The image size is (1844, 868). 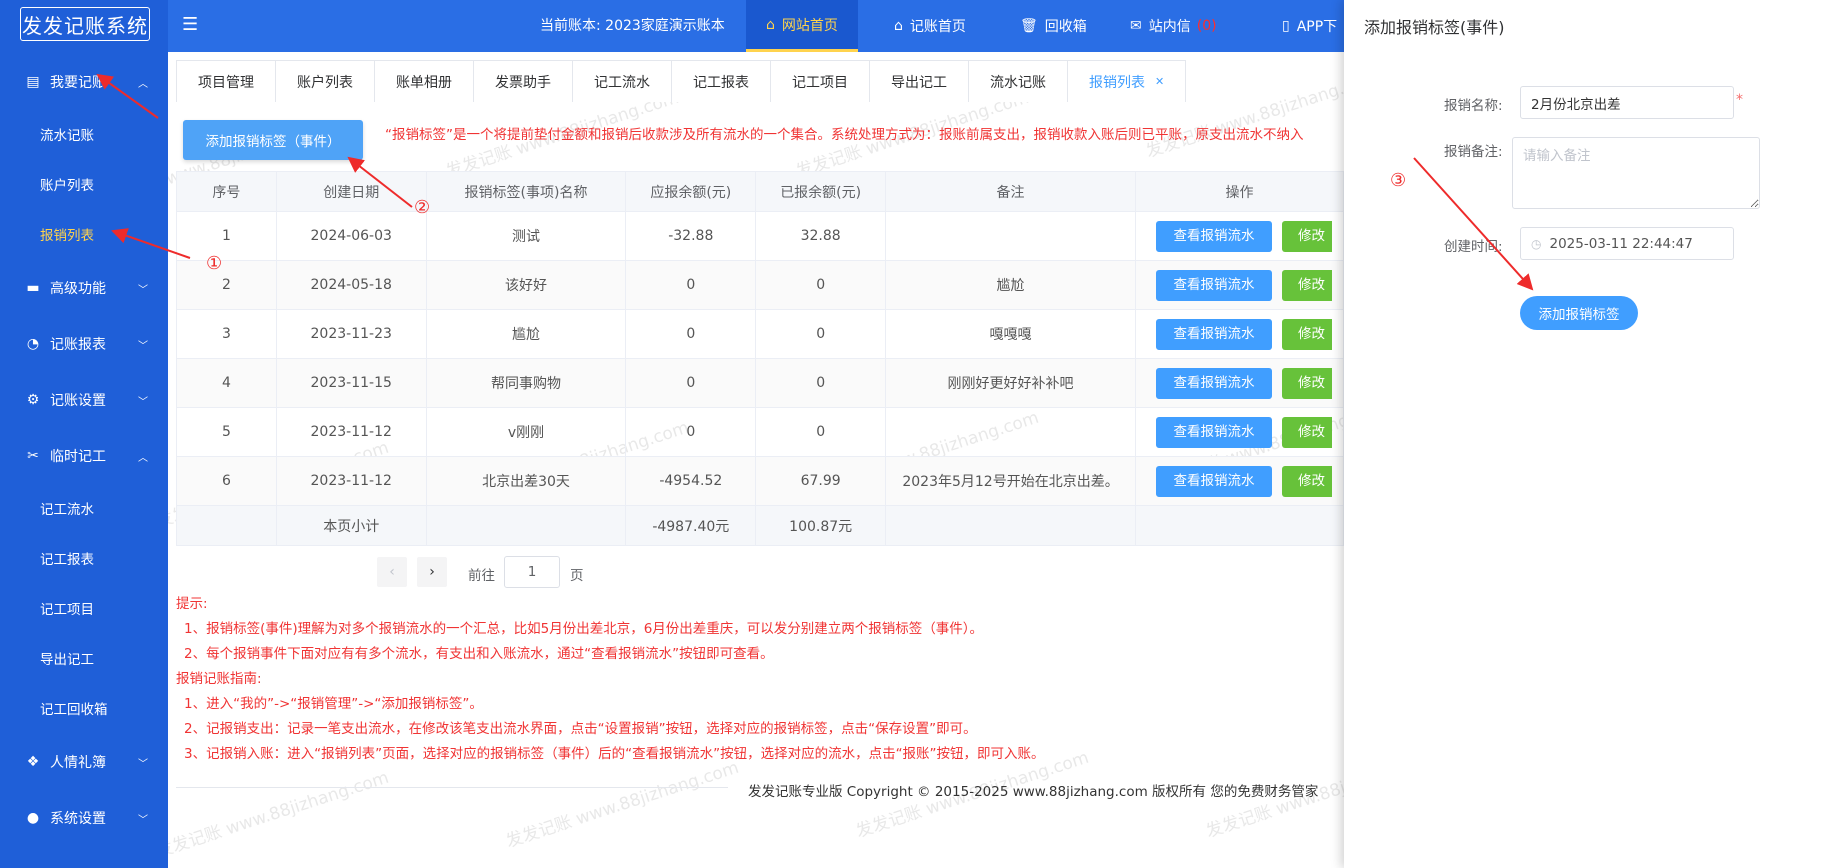 What do you see at coordinates (84, 234) in the screenshot?
I see `sidebar-item-reimburse: 报销列表` at bounding box center [84, 234].